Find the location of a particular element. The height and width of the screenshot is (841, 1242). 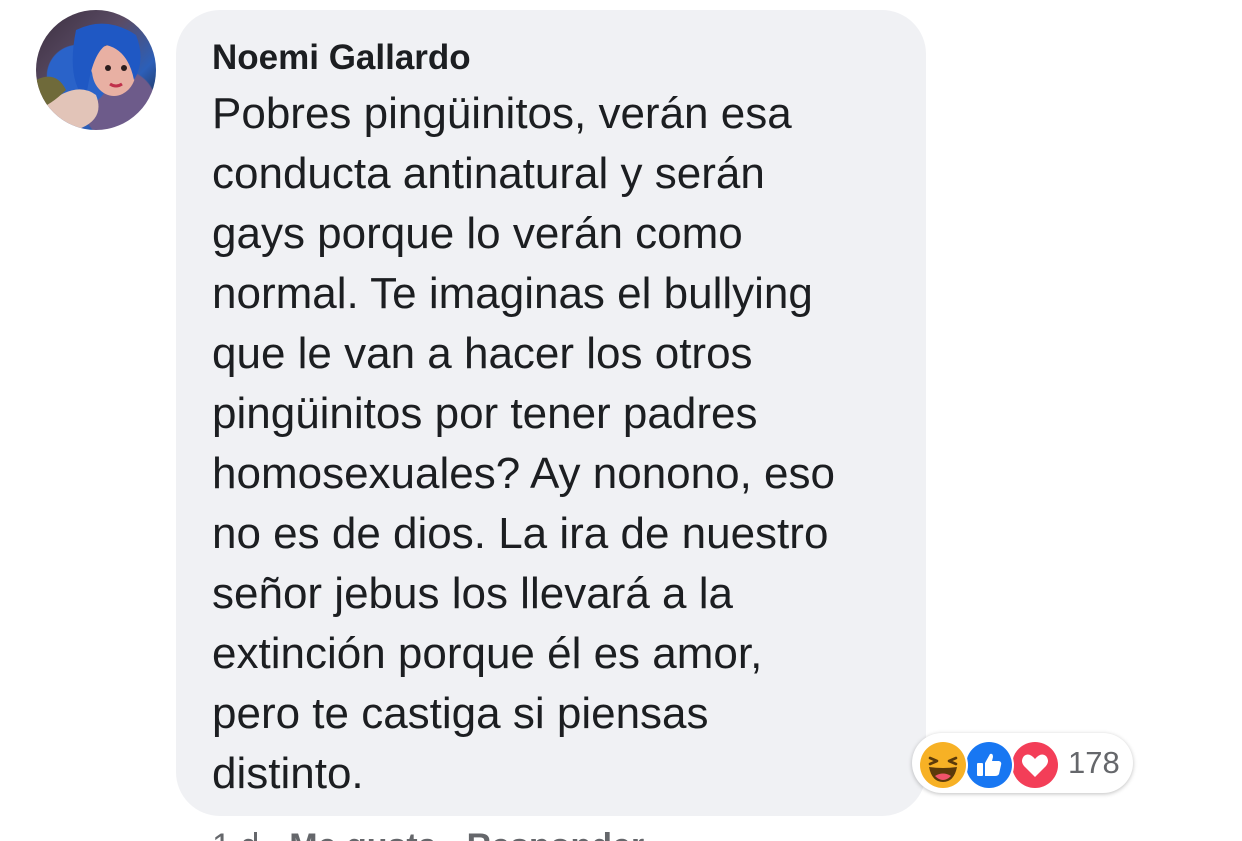

love-icon is located at coordinates (1035, 765).